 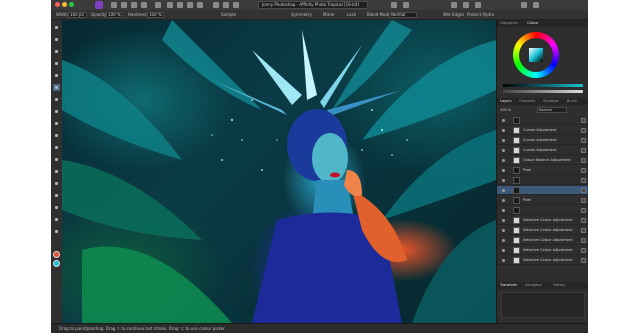 I want to click on layer-blend-select: Normal, so click(x=552, y=110).